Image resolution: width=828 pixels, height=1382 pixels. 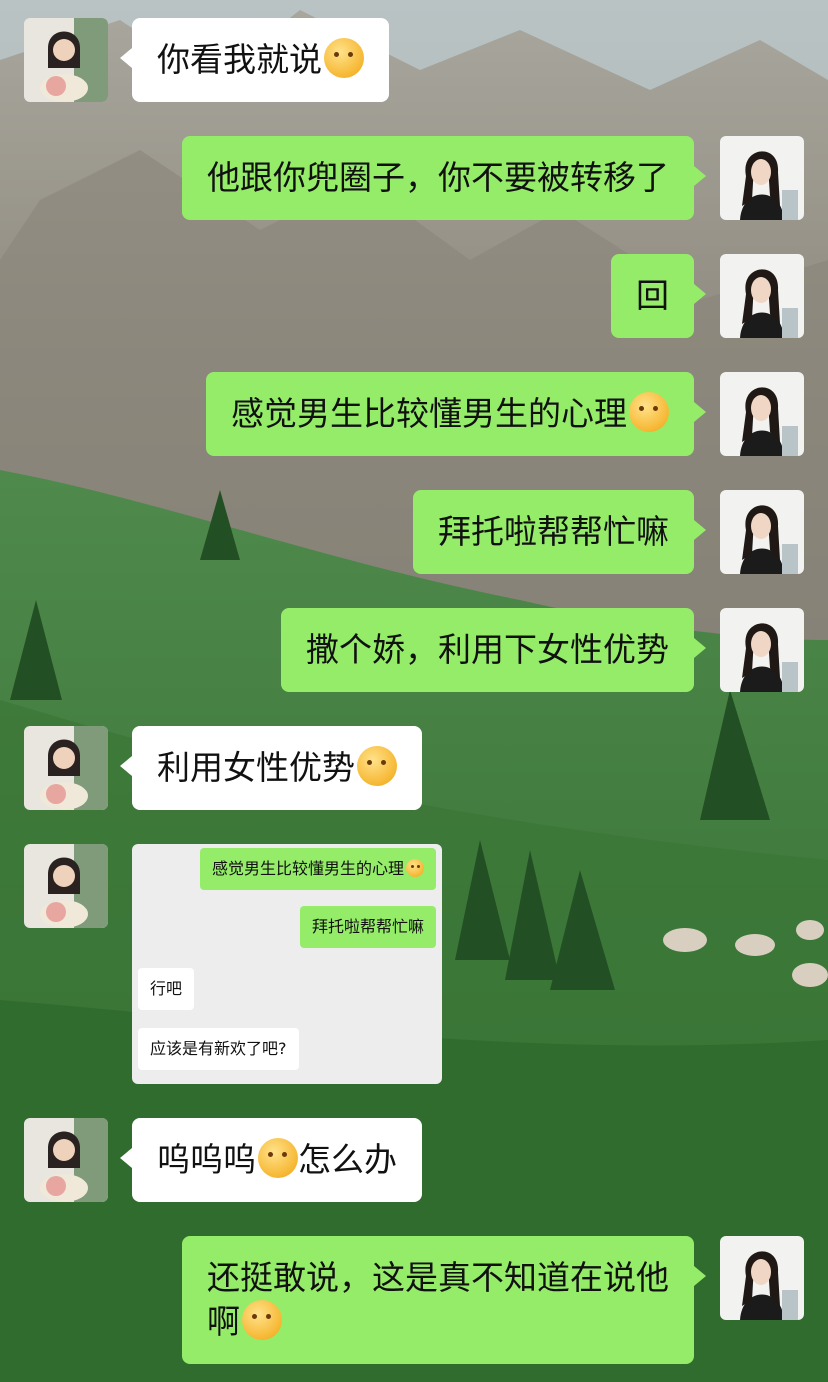 I want to click on screenshot-message: 应该是有新欢了吧?, so click(x=218, y=1049).